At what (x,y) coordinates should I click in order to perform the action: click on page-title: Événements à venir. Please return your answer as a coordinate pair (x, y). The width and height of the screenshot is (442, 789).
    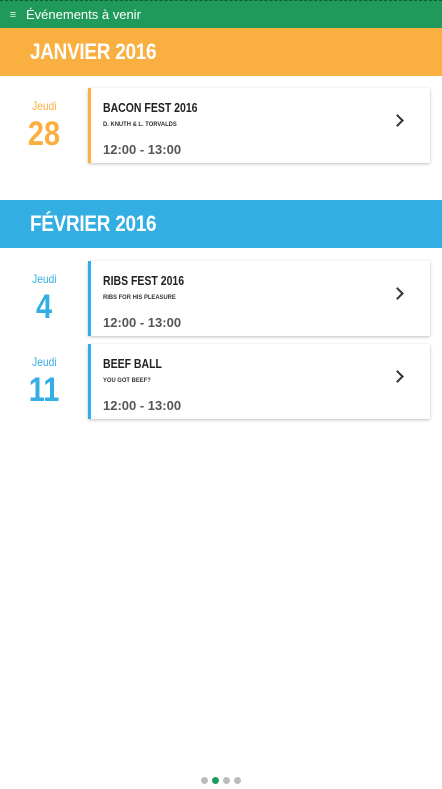
    Looking at the image, I should click on (83, 14).